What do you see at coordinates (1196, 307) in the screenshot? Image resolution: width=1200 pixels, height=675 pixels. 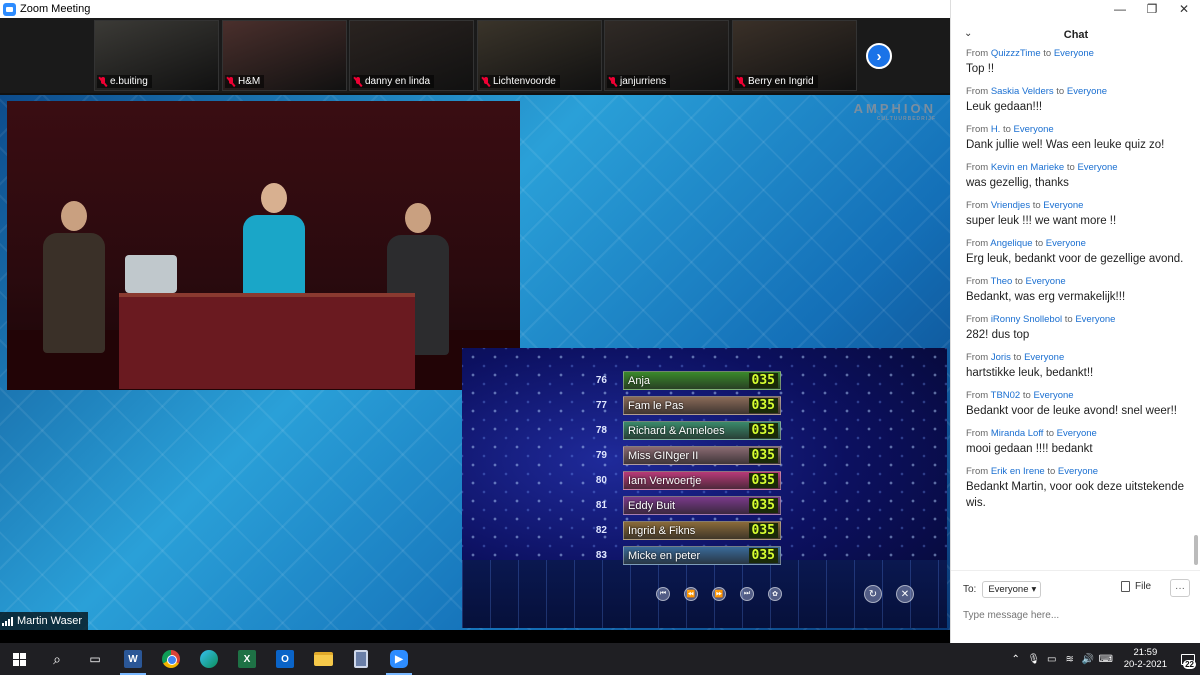 I see `chat-scrollbar` at bounding box center [1196, 307].